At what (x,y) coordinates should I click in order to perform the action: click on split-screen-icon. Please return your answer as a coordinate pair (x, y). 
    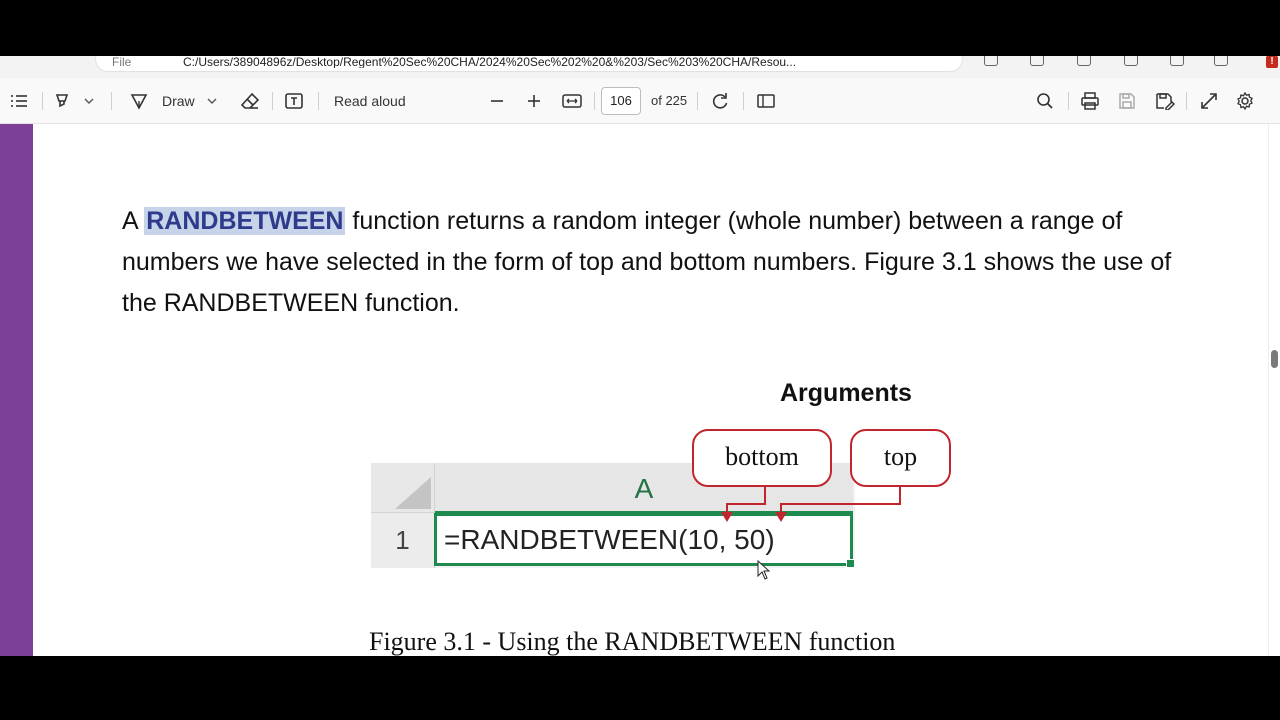
    Looking at the image, I should click on (1084, 61).